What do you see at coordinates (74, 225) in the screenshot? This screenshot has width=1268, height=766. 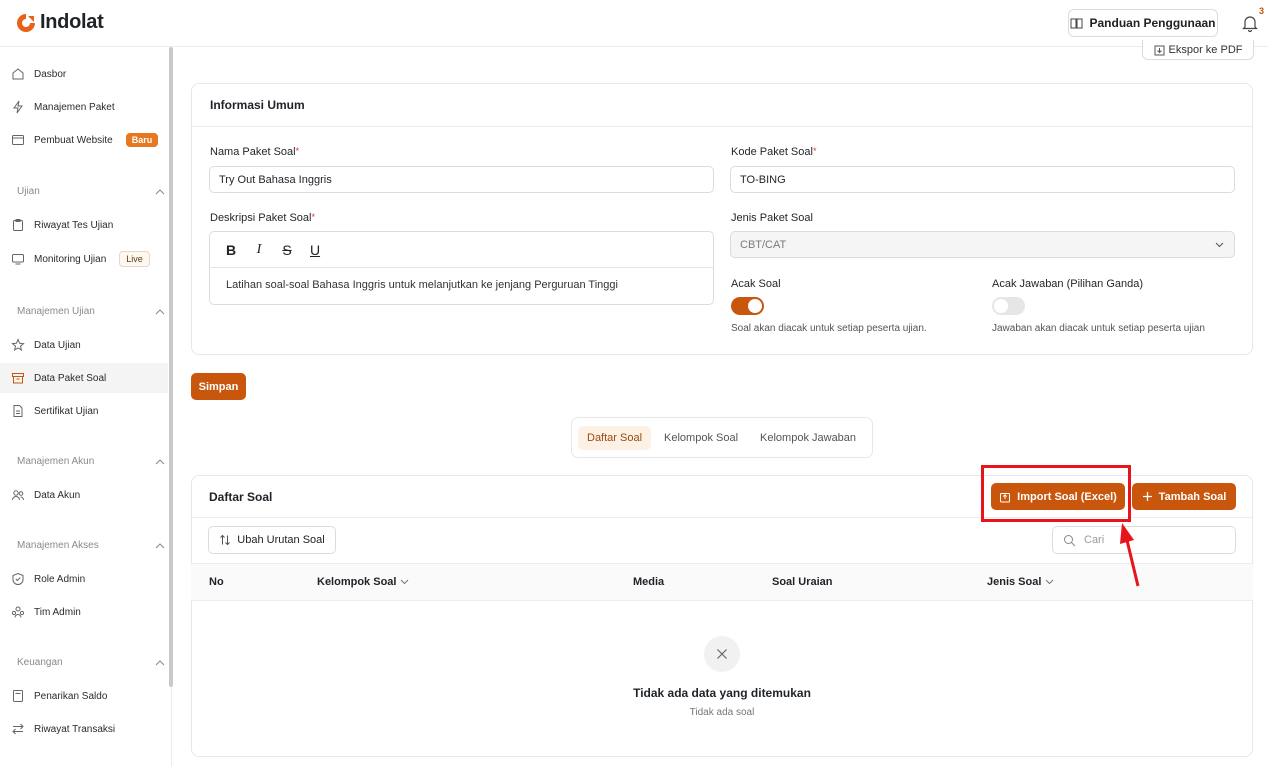 I see `sidebar-item-label: Riwayat Tes Ujian` at bounding box center [74, 225].